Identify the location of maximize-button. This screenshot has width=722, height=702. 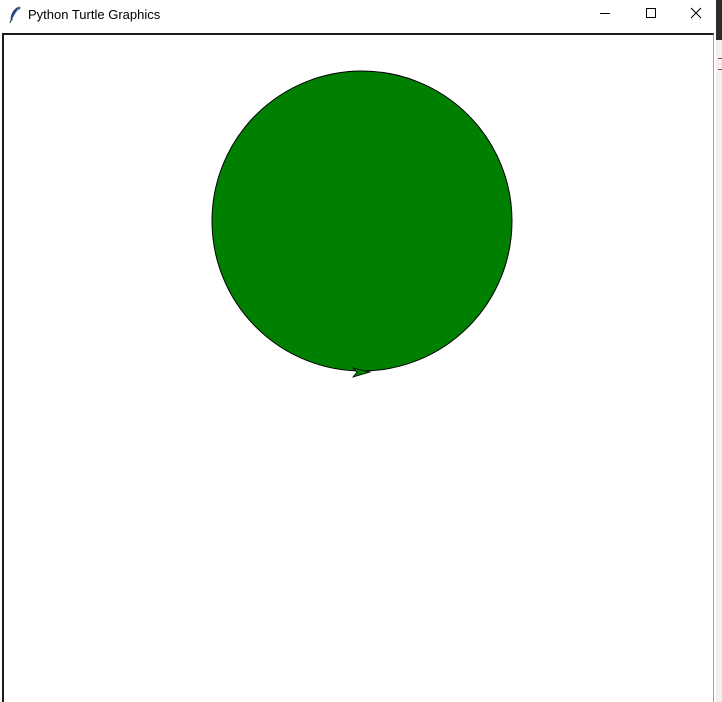
(651, 15).